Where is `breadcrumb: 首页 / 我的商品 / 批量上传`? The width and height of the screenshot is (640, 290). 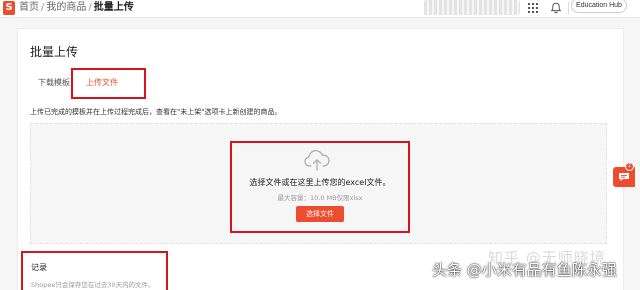
breadcrumb: 首页 / 我的商品 / 批量上传 is located at coordinates (76, 8).